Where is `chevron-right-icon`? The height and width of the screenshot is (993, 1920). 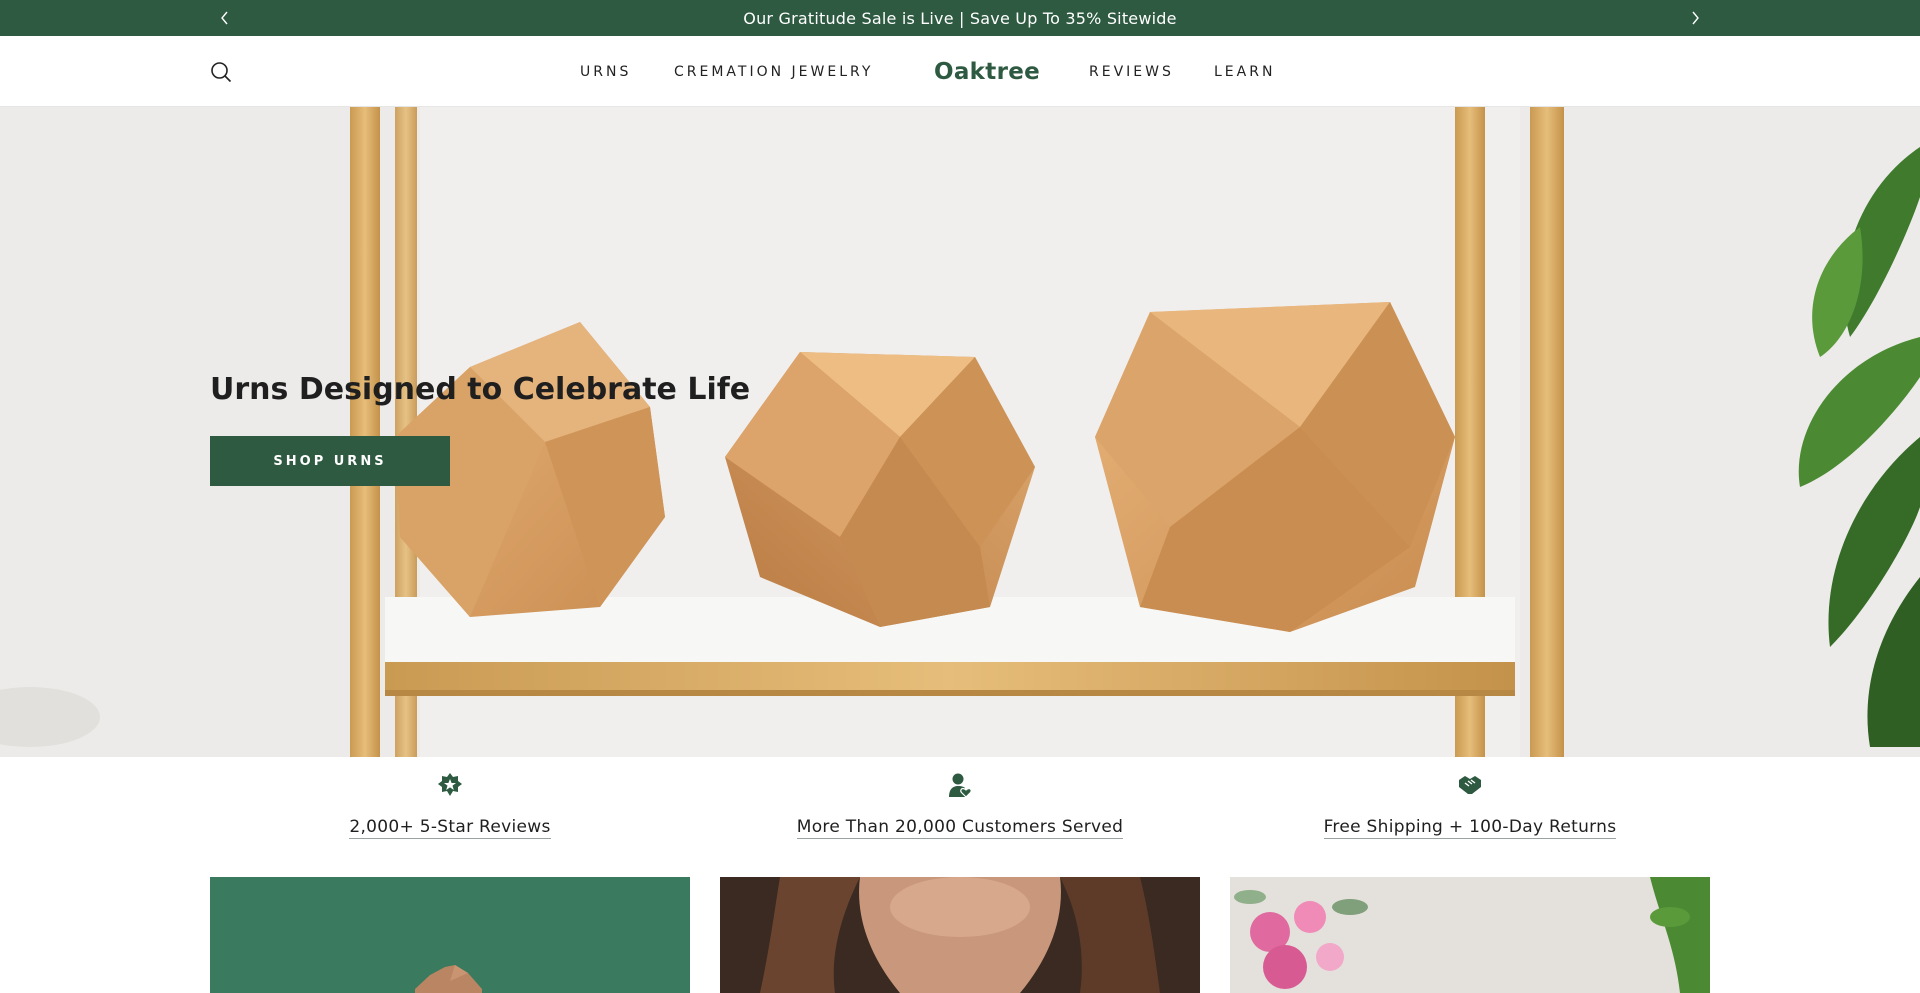
chevron-right-icon is located at coordinates (1695, 18).